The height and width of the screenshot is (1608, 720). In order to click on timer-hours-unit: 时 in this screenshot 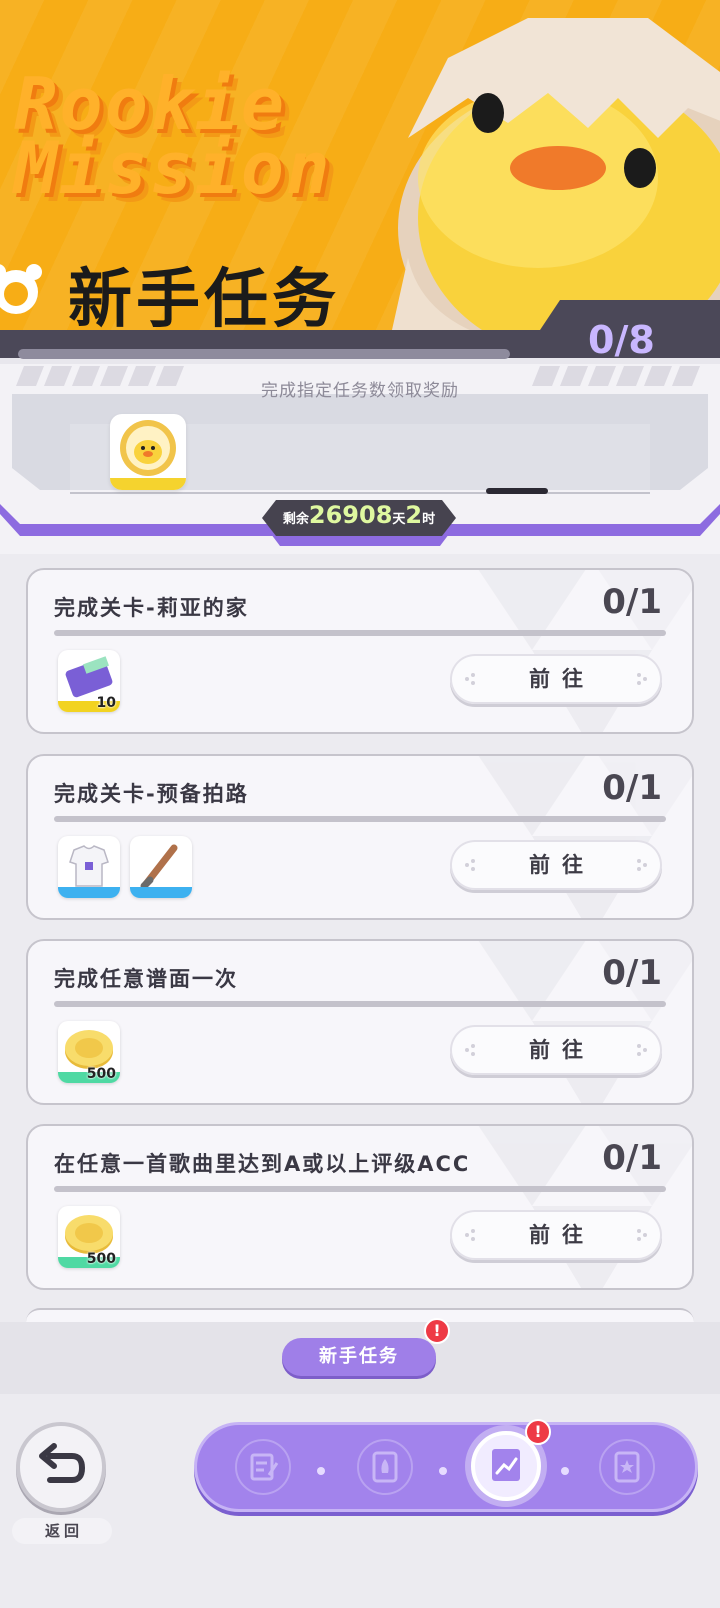, I will do `click(429, 519)`.